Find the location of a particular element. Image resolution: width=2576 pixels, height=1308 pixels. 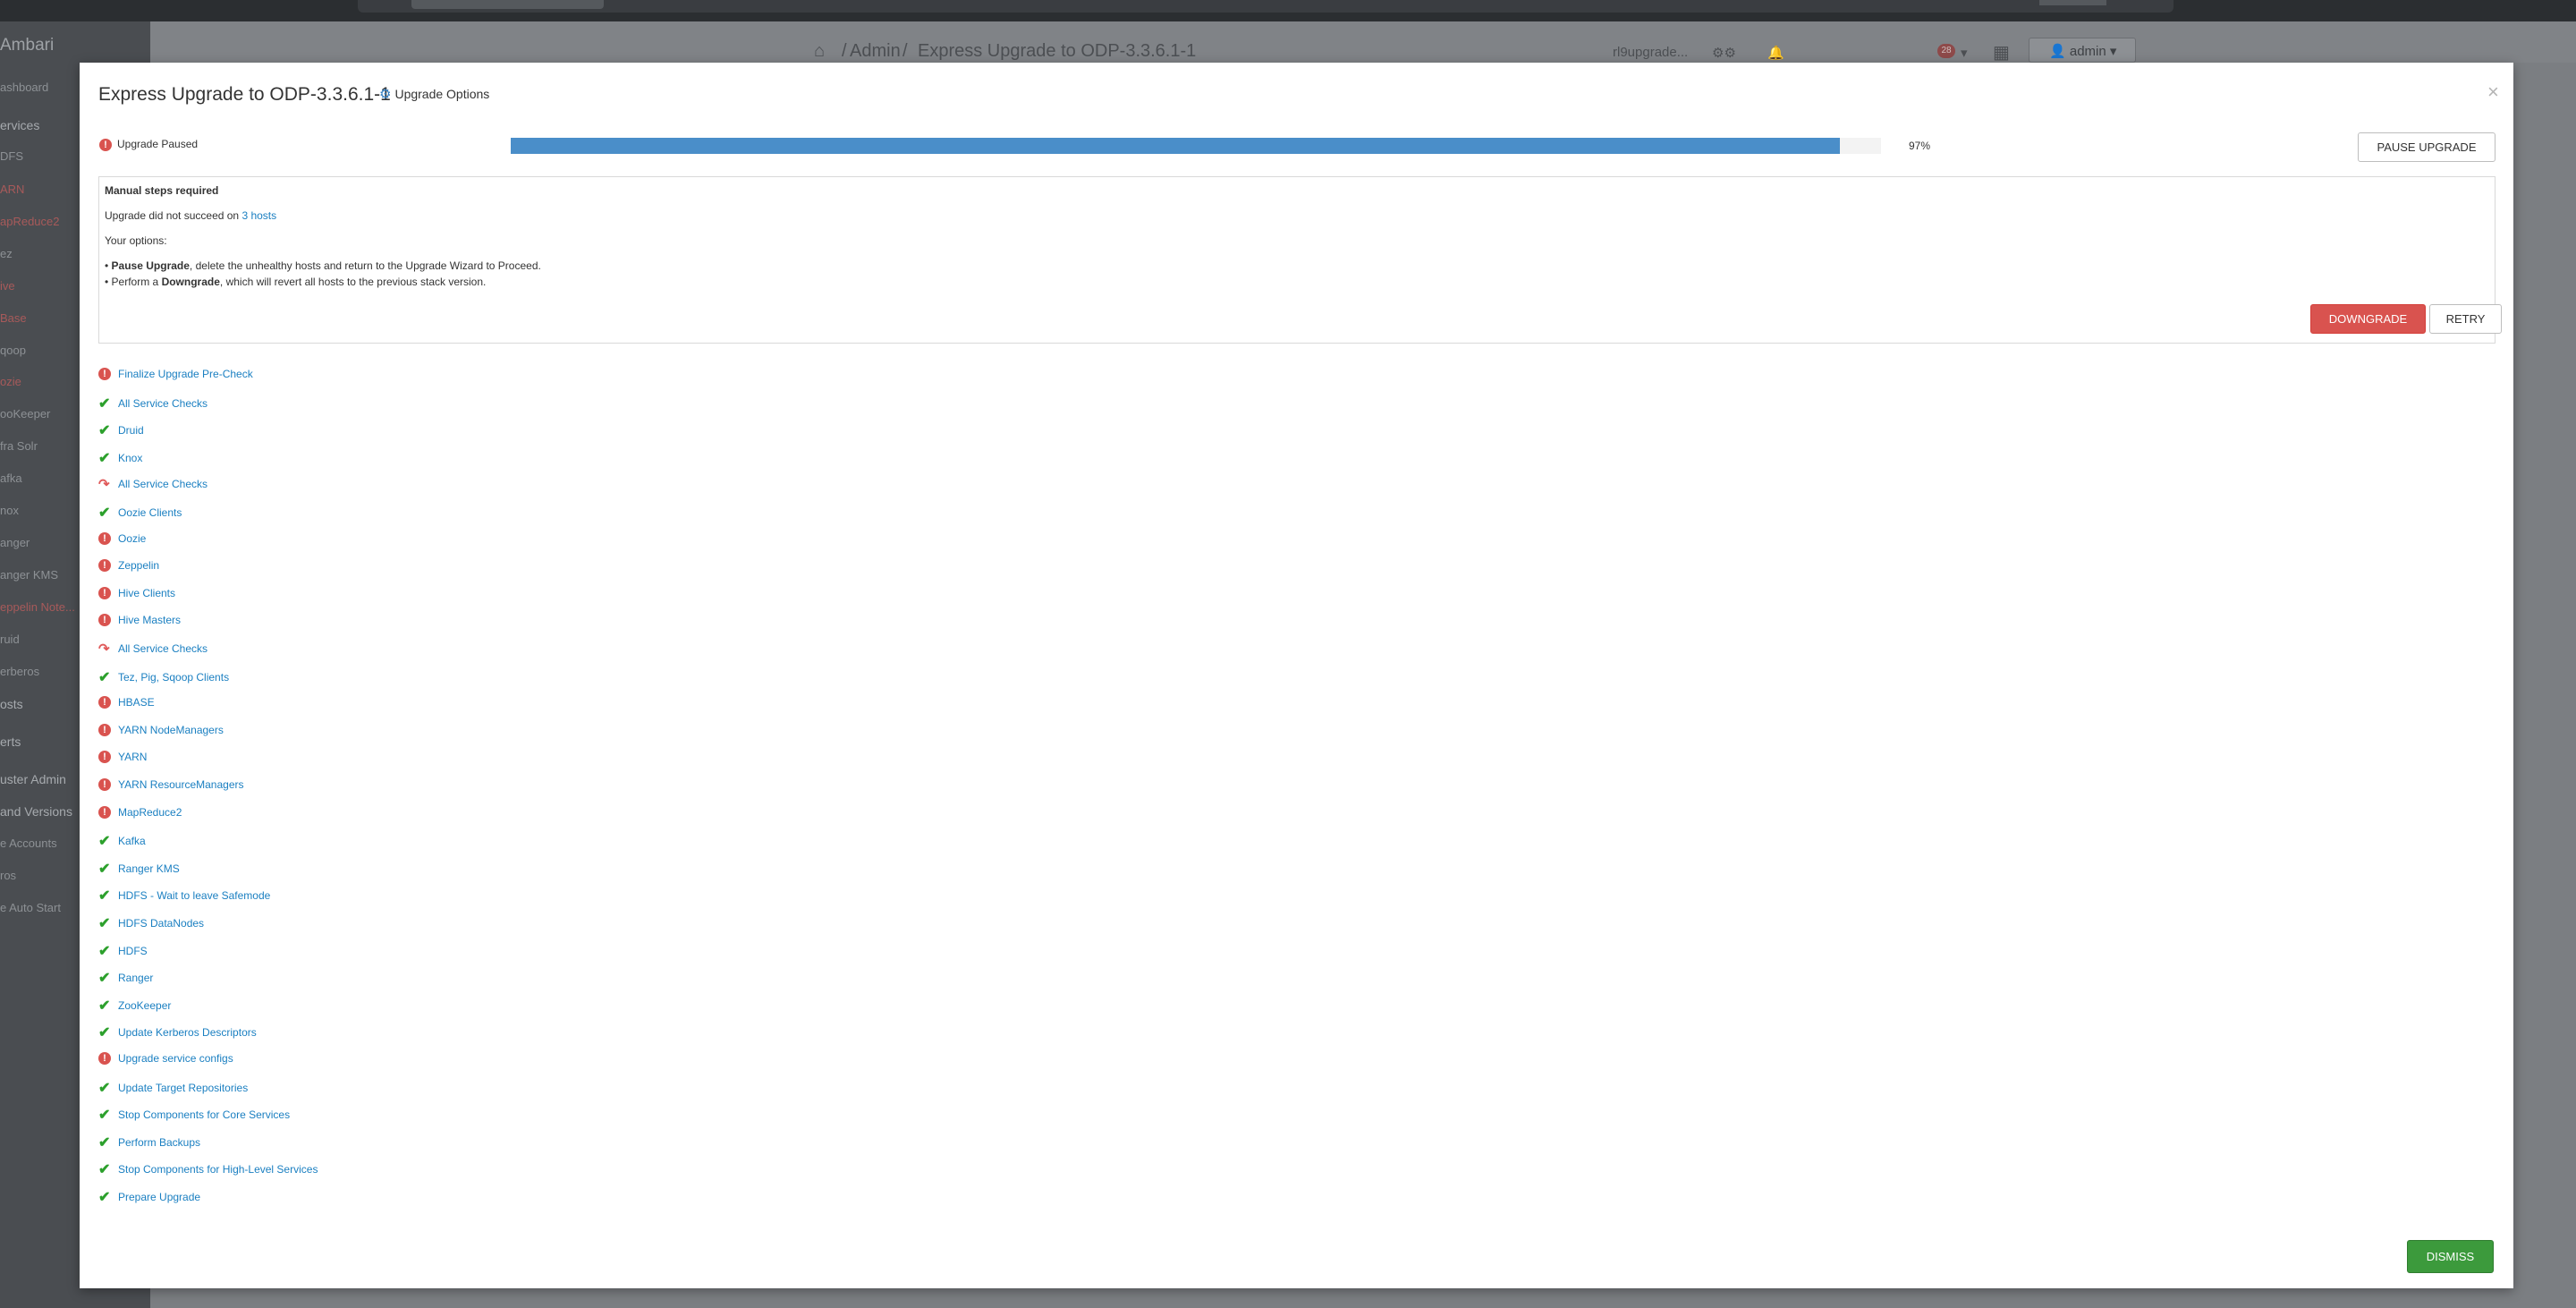

upgrade-group-label: YARN NodeManagers is located at coordinates (171, 730).